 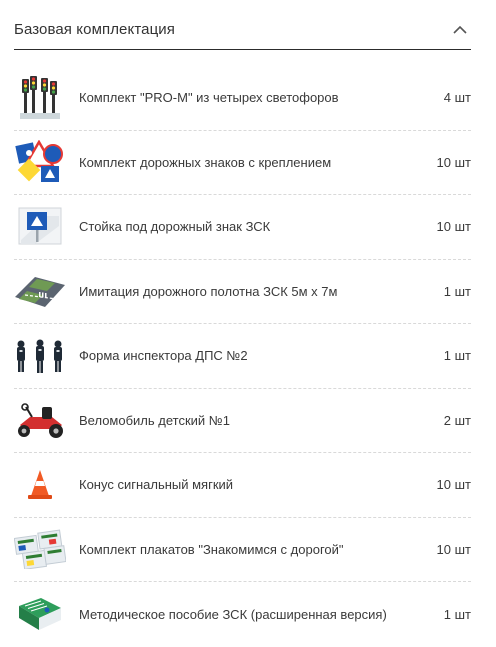 I want to click on item-name: Комплект плакатов "Знакомимся с дорогой", so click(x=211, y=549).